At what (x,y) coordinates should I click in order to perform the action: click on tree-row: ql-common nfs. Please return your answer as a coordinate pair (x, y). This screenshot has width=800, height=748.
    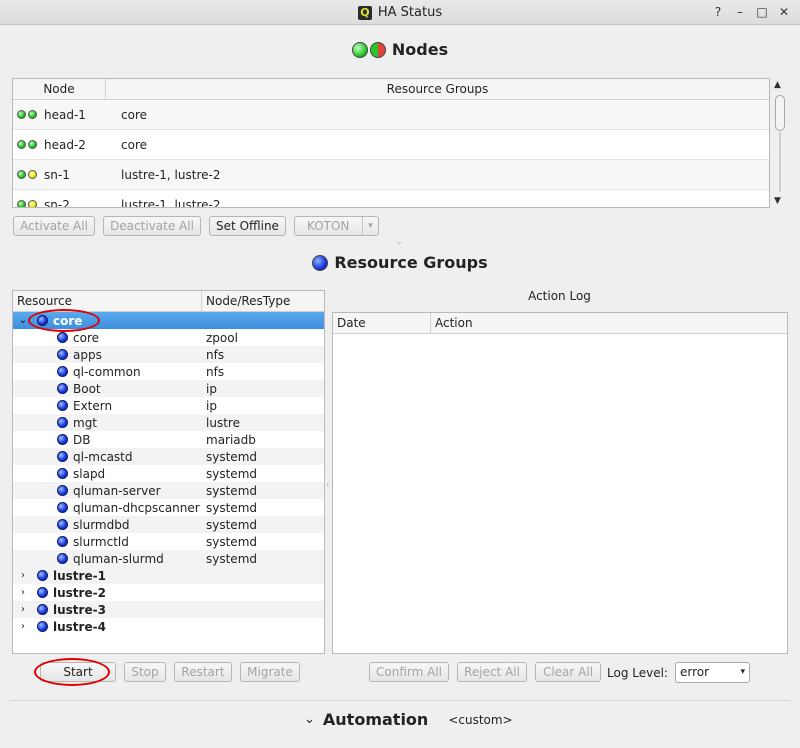
    Looking at the image, I should click on (168, 371).